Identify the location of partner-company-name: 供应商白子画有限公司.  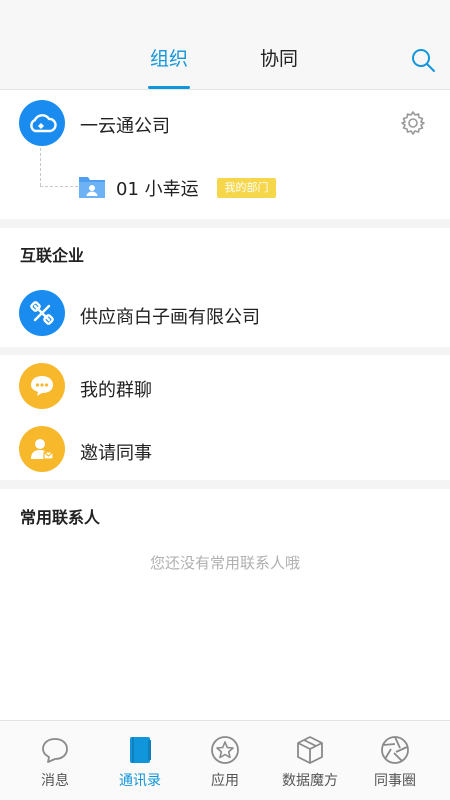
(170, 317).